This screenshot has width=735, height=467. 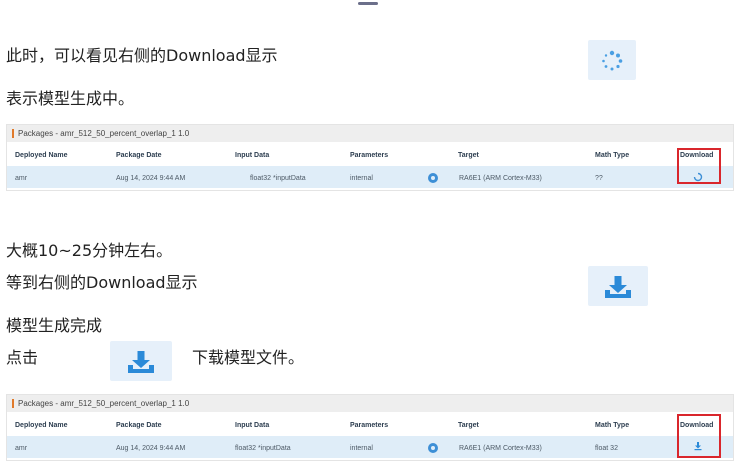 I want to click on instruction-line-3: 大概10~25分钟左右。, so click(x=89, y=250).